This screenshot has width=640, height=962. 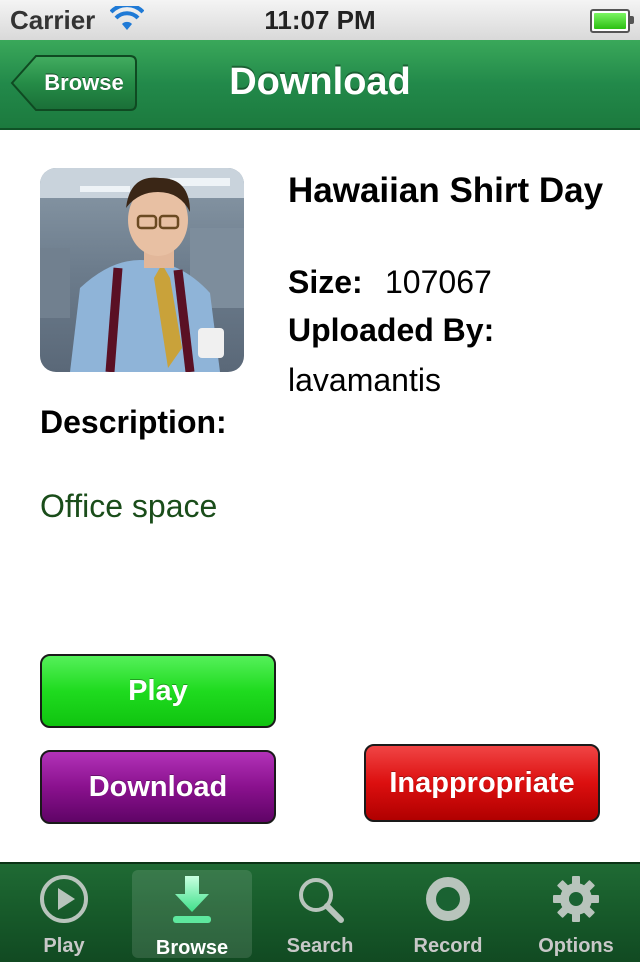 I want to click on gear-icon, so click(x=576, y=899).